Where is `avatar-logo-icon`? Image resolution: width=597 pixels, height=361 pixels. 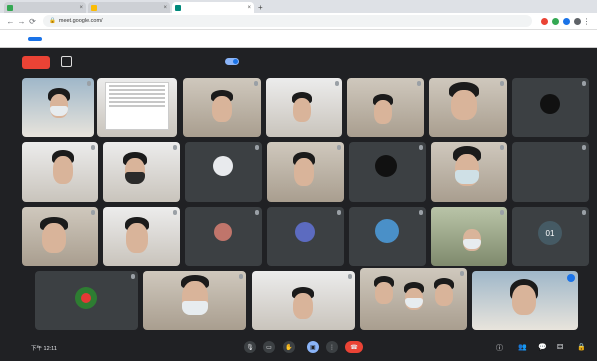 avatar-logo-icon is located at coordinates (86, 298).